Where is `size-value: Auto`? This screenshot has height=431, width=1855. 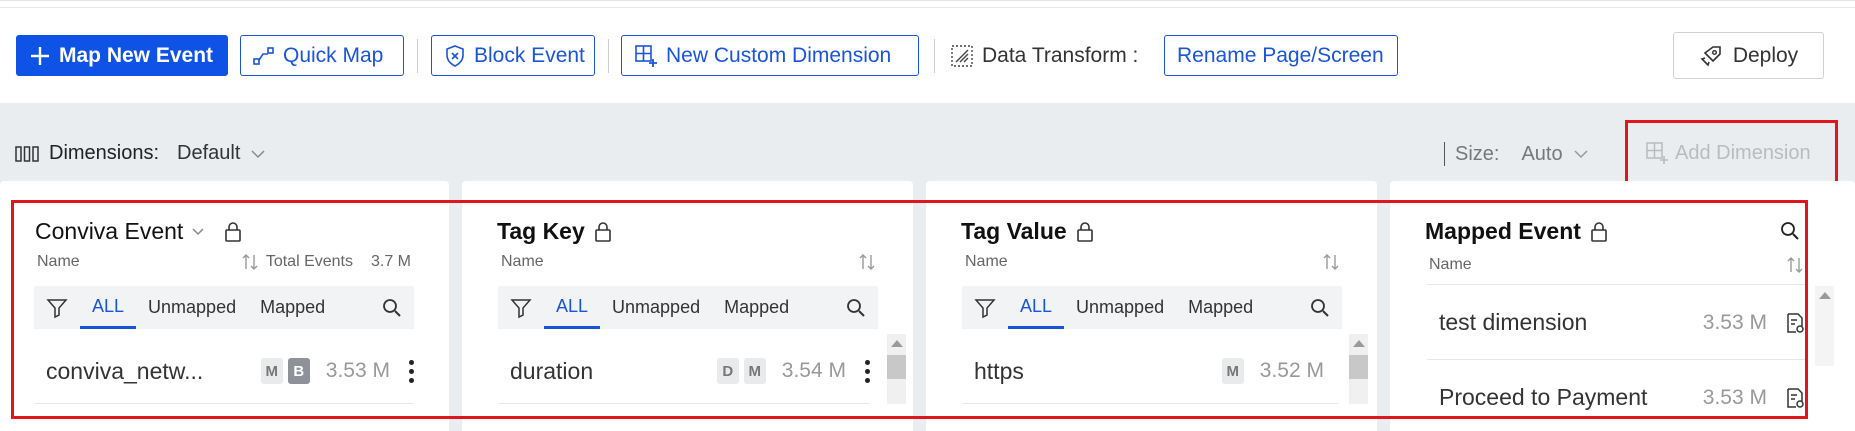 size-value: Auto is located at coordinates (1542, 153).